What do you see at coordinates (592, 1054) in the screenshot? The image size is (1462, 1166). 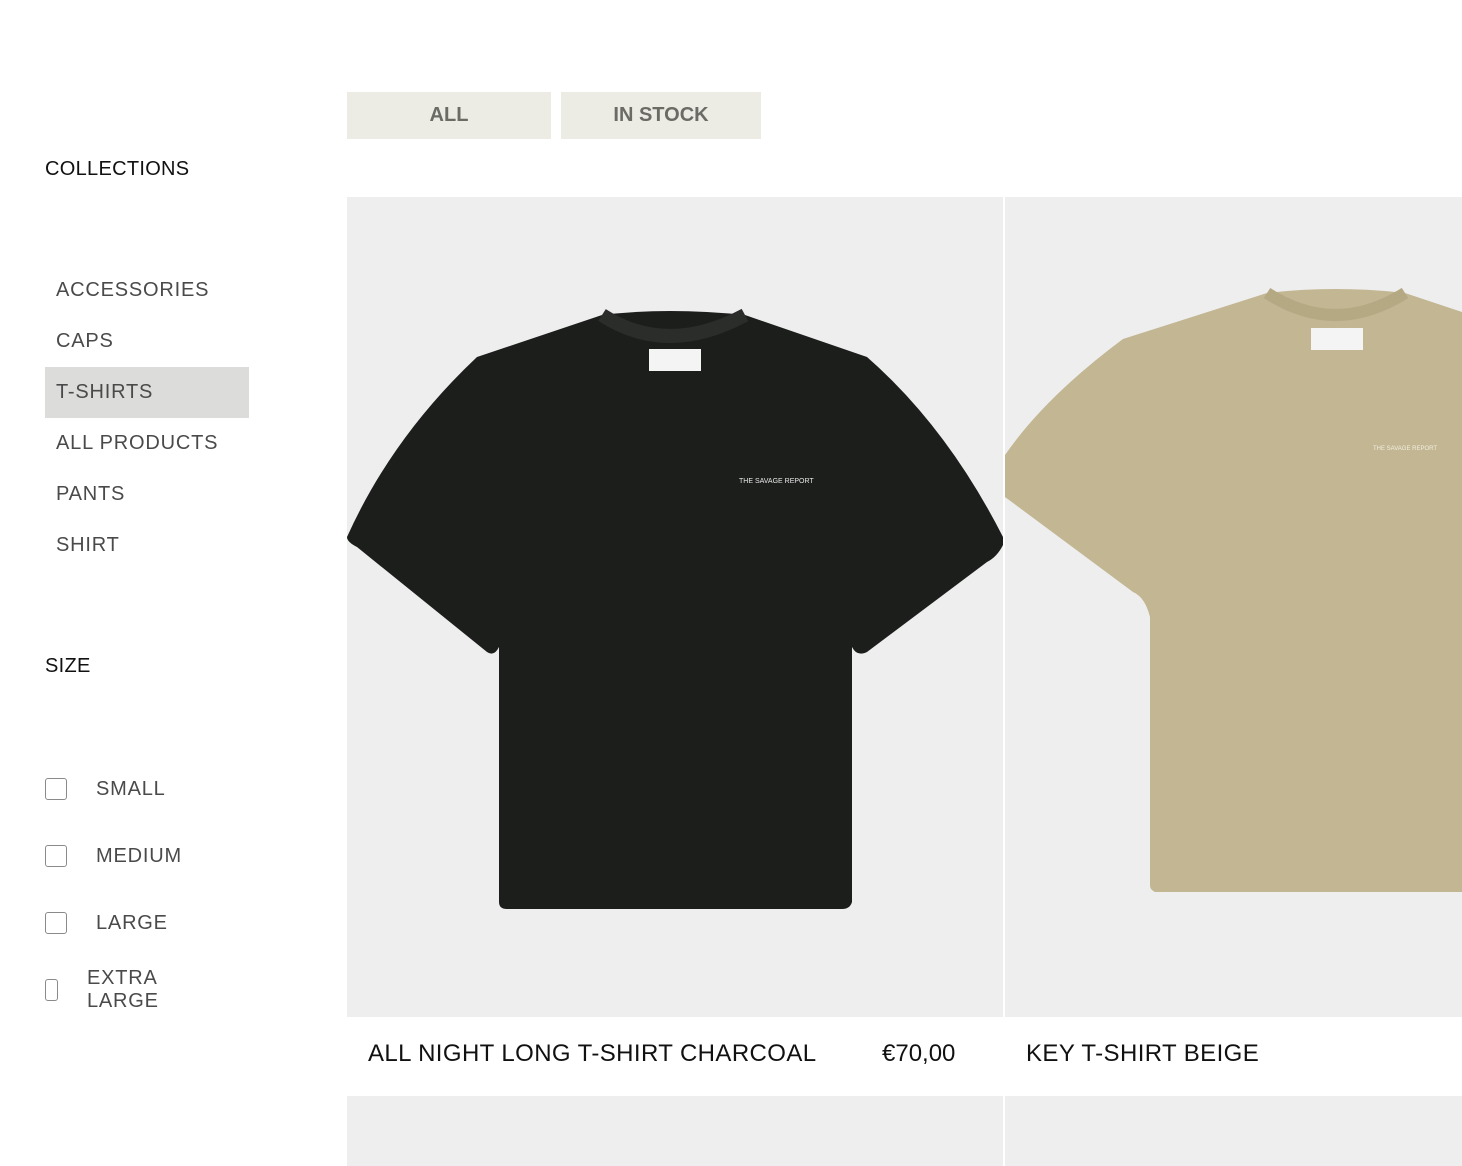 I see `product-name: ALL NIGHT LONG T-SHIRT CHARCOAL` at bounding box center [592, 1054].